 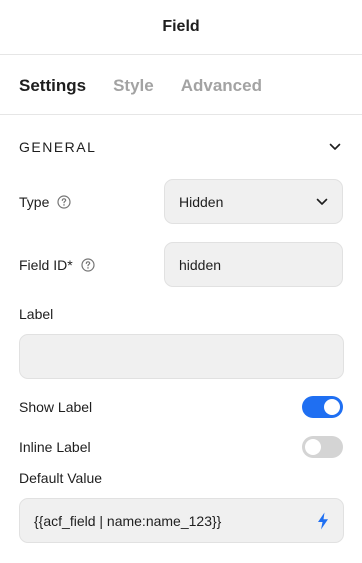 I want to click on type-row: Type Hidden, so click(x=181, y=201).